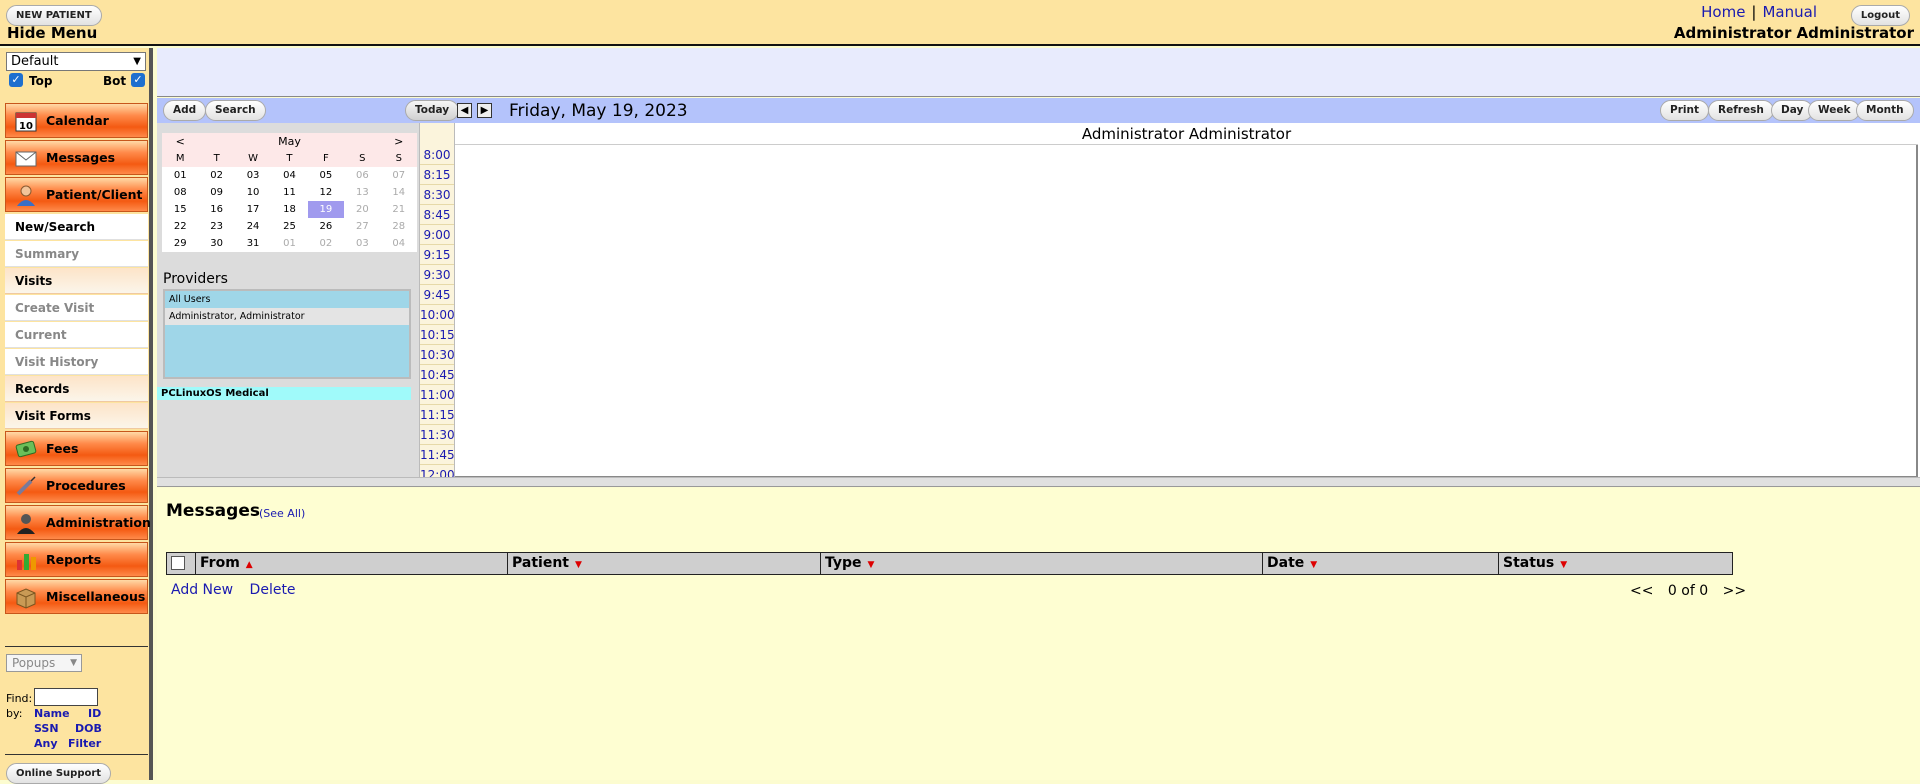 This screenshot has height=784, width=1920. What do you see at coordinates (1741, 110) in the screenshot?
I see `refresh-button: Refresh` at bounding box center [1741, 110].